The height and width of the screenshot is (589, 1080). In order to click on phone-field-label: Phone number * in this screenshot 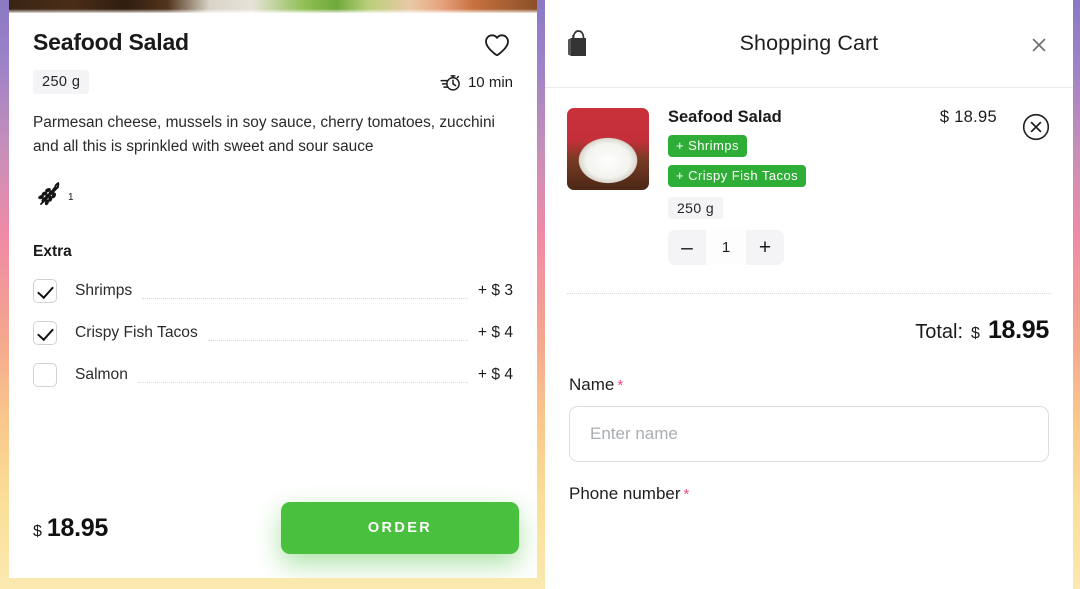, I will do `click(809, 494)`.